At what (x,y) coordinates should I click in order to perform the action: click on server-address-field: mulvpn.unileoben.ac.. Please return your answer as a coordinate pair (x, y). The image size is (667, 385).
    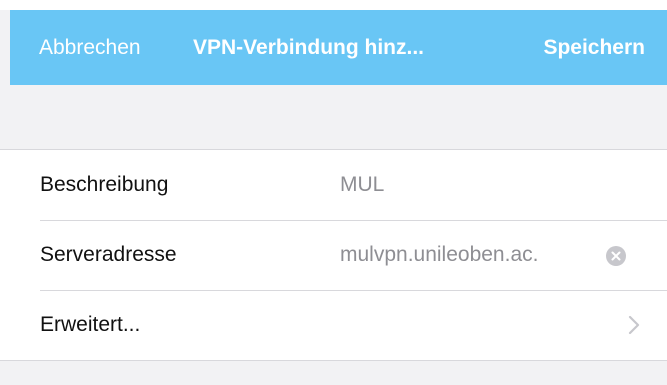
    Looking at the image, I should click on (439, 255).